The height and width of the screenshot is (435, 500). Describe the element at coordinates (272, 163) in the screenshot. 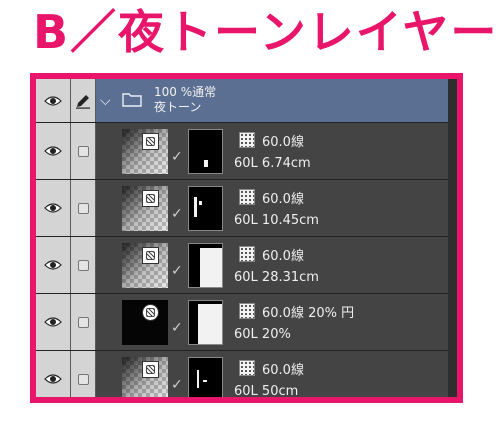

I see `layer-name: 60L 6.74cm` at that location.